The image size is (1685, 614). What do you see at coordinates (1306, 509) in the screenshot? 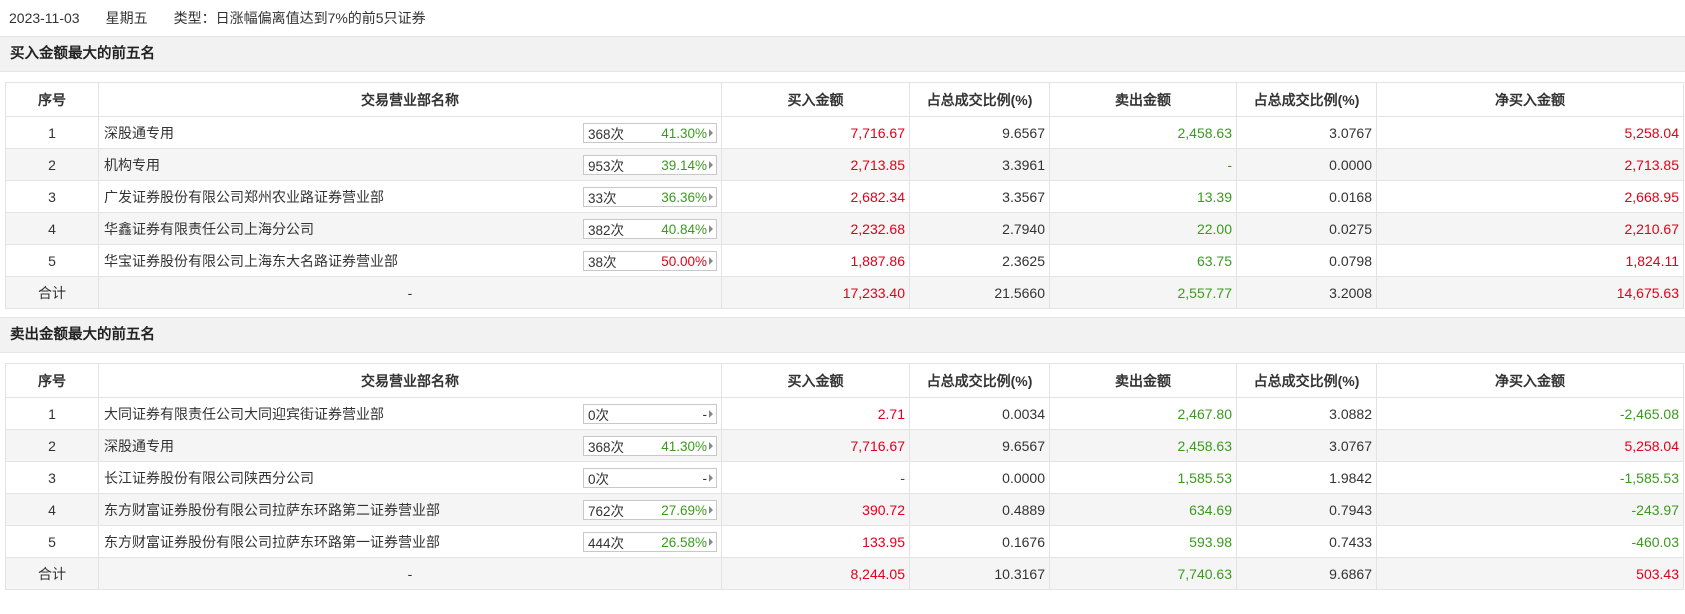
I see `sell-ratio: 0.7943` at bounding box center [1306, 509].